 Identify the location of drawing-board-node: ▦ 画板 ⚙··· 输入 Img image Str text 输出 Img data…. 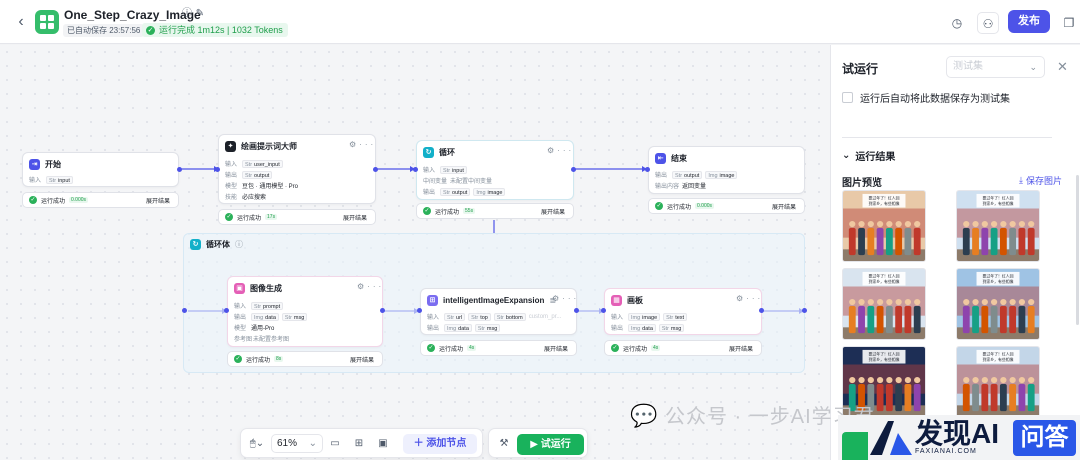
(683, 311).